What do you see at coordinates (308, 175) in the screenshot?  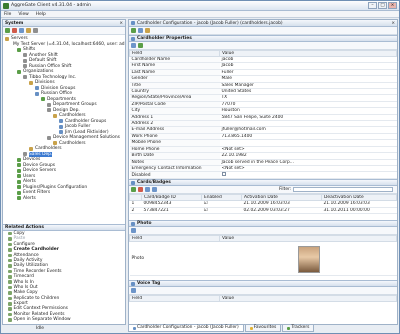 I see `property-value` at bounding box center [308, 175].